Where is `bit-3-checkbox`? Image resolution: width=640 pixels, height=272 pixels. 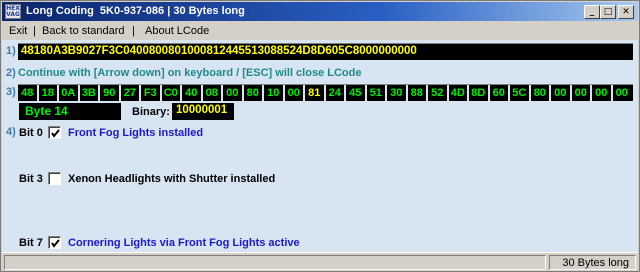 bit-3-checkbox is located at coordinates (54, 178).